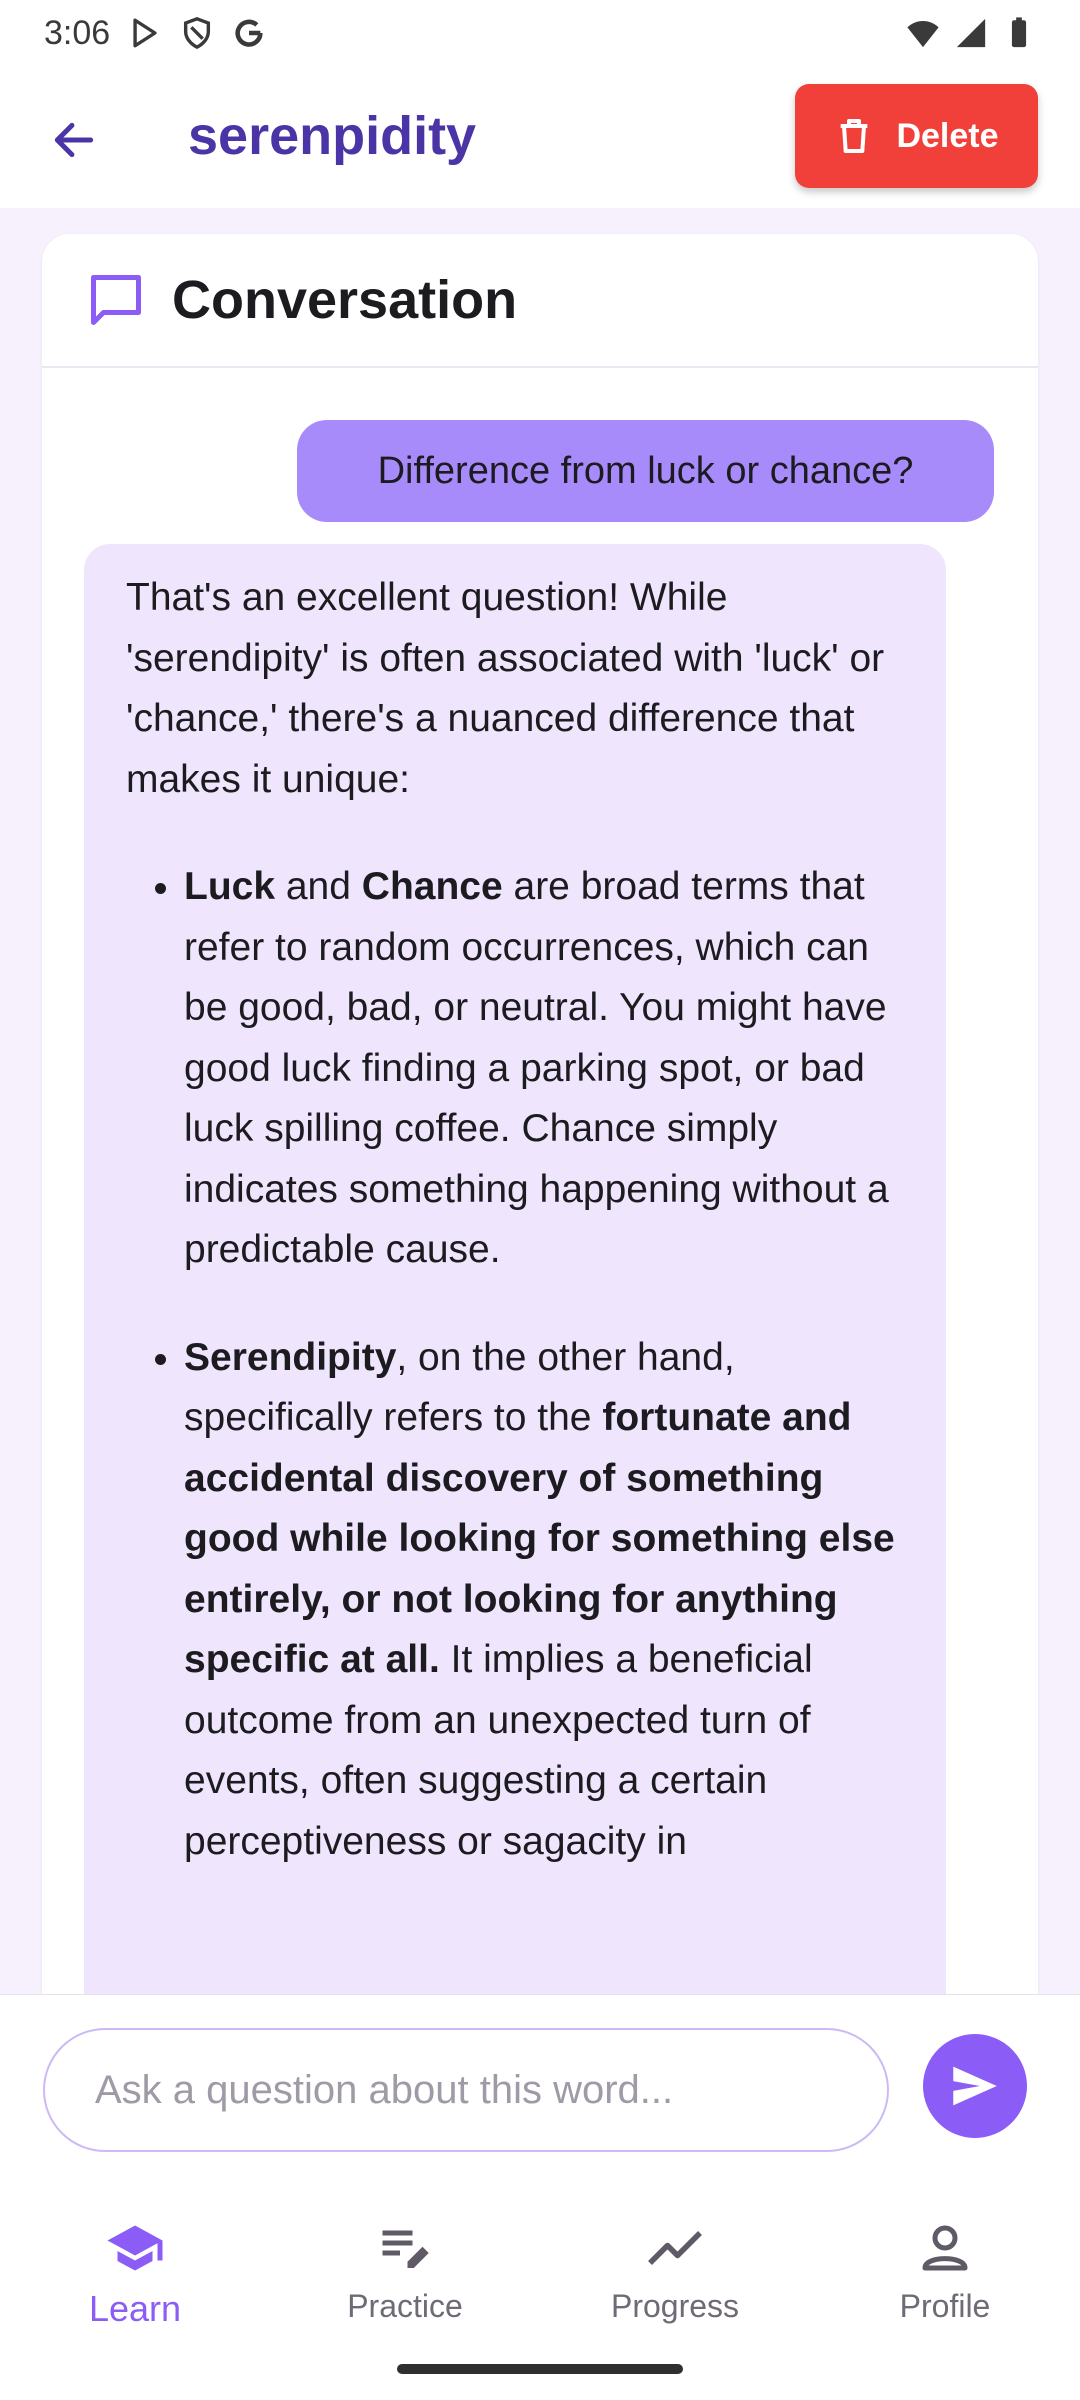 The image size is (1080, 2400). What do you see at coordinates (854, 136) in the screenshot?
I see `trash-icon` at bounding box center [854, 136].